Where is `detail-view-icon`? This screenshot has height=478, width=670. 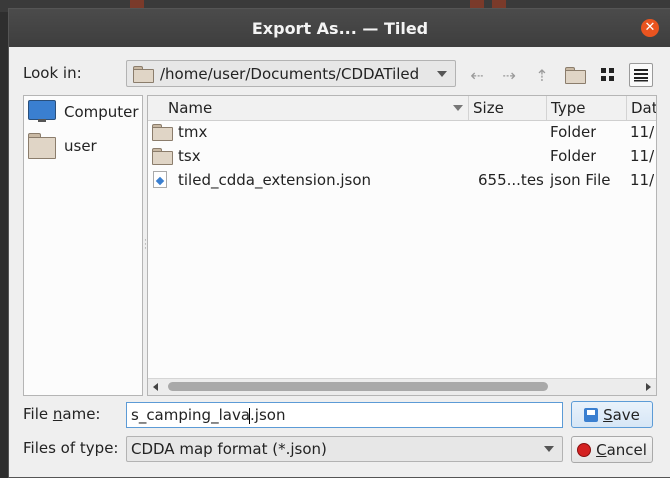
detail-view-icon is located at coordinates (641, 75).